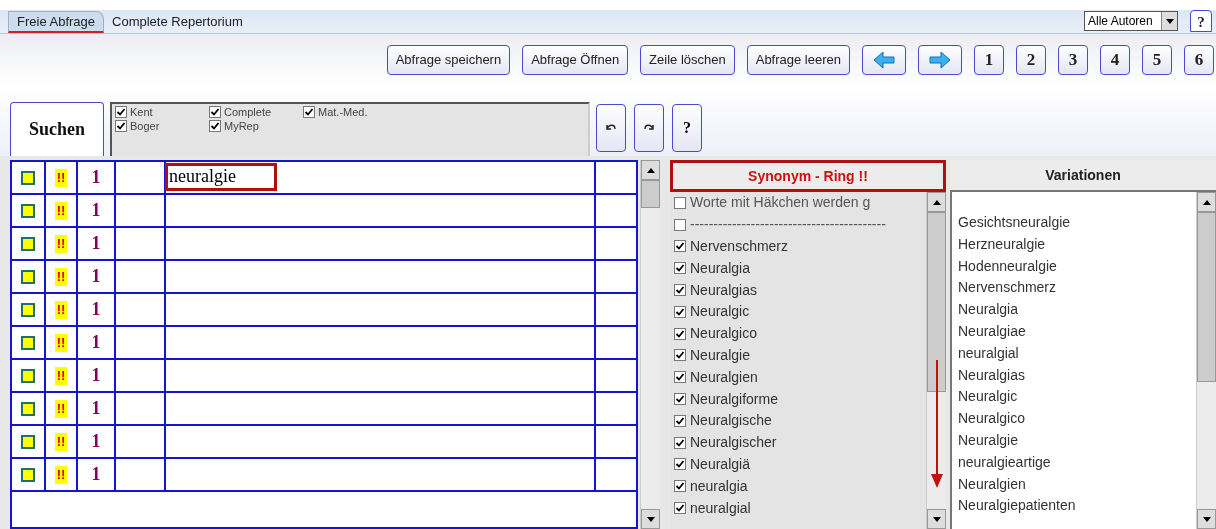 The image size is (1216, 529). Describe the element at coordinates (733, 443) in the screenshot. I see `synonym-item: Neuralgischer` at that location.